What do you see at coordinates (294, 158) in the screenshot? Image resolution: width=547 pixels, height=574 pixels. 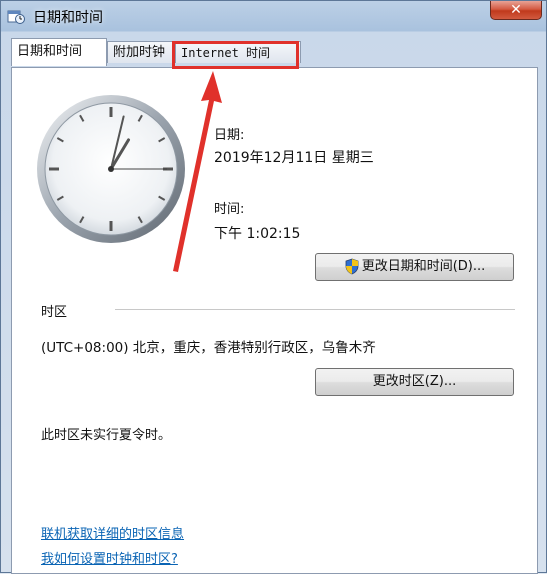 I see `date-value: 2019年12月11日 星期三` at bounding box center [294, 158].